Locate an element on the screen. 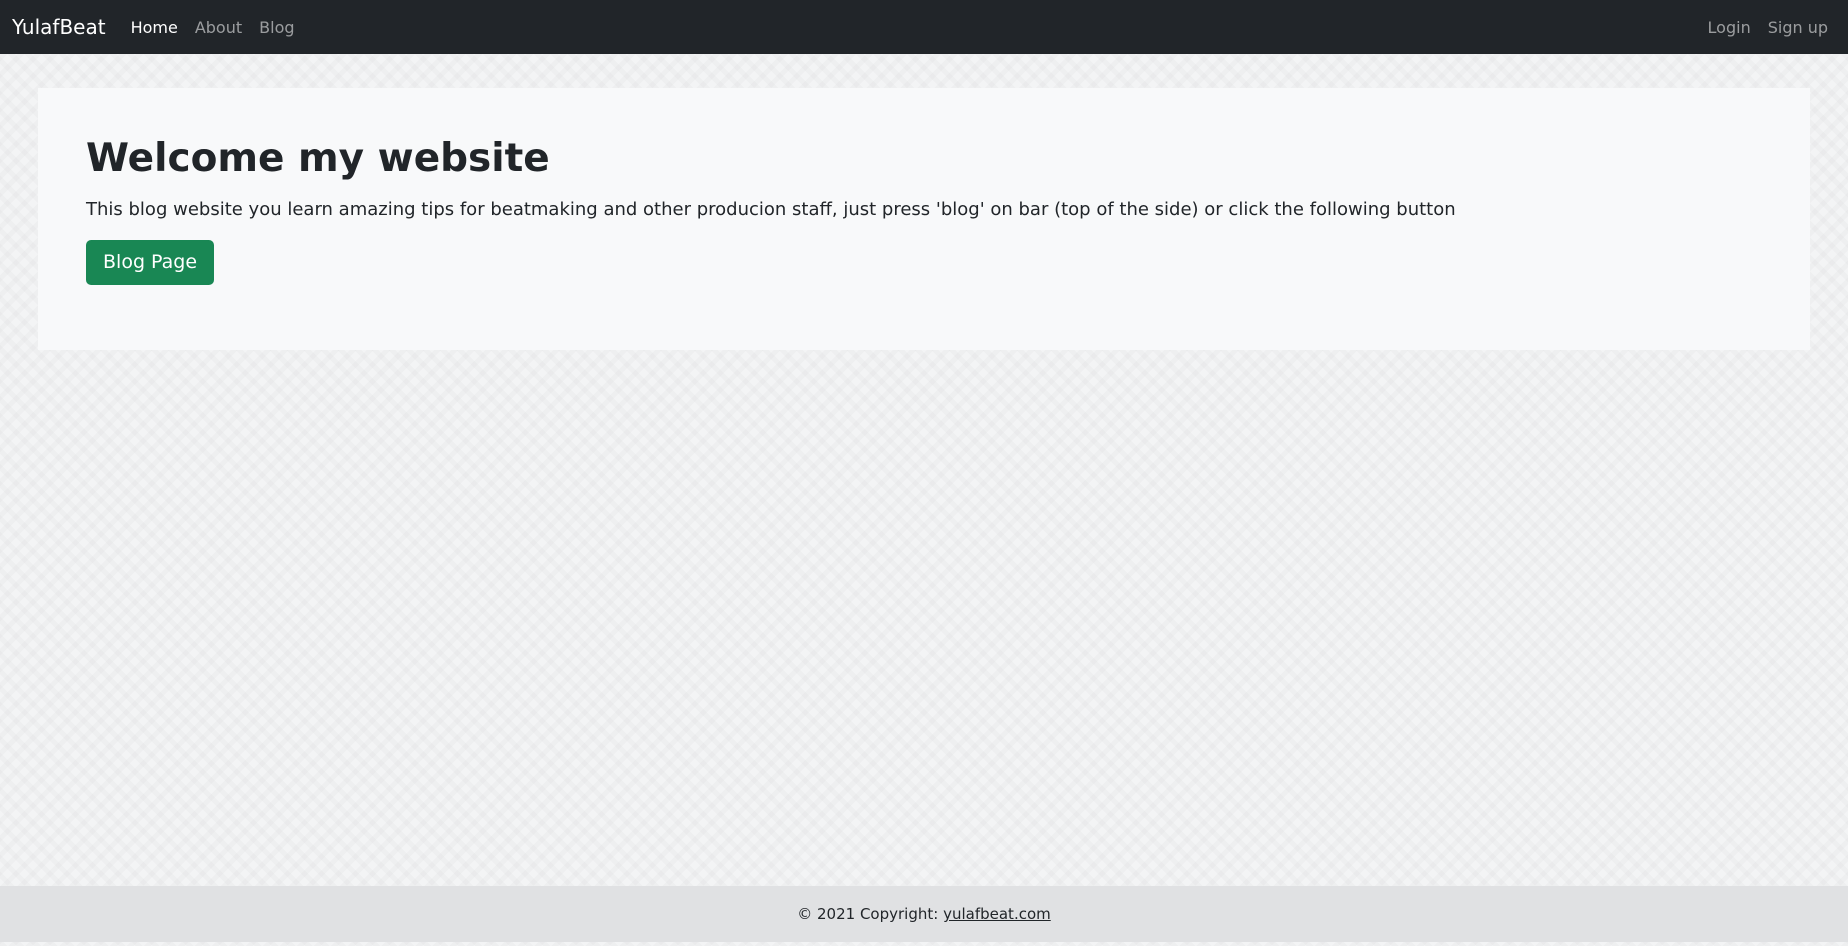  signup-link: Sign up is located at coordinates (1798, 27).